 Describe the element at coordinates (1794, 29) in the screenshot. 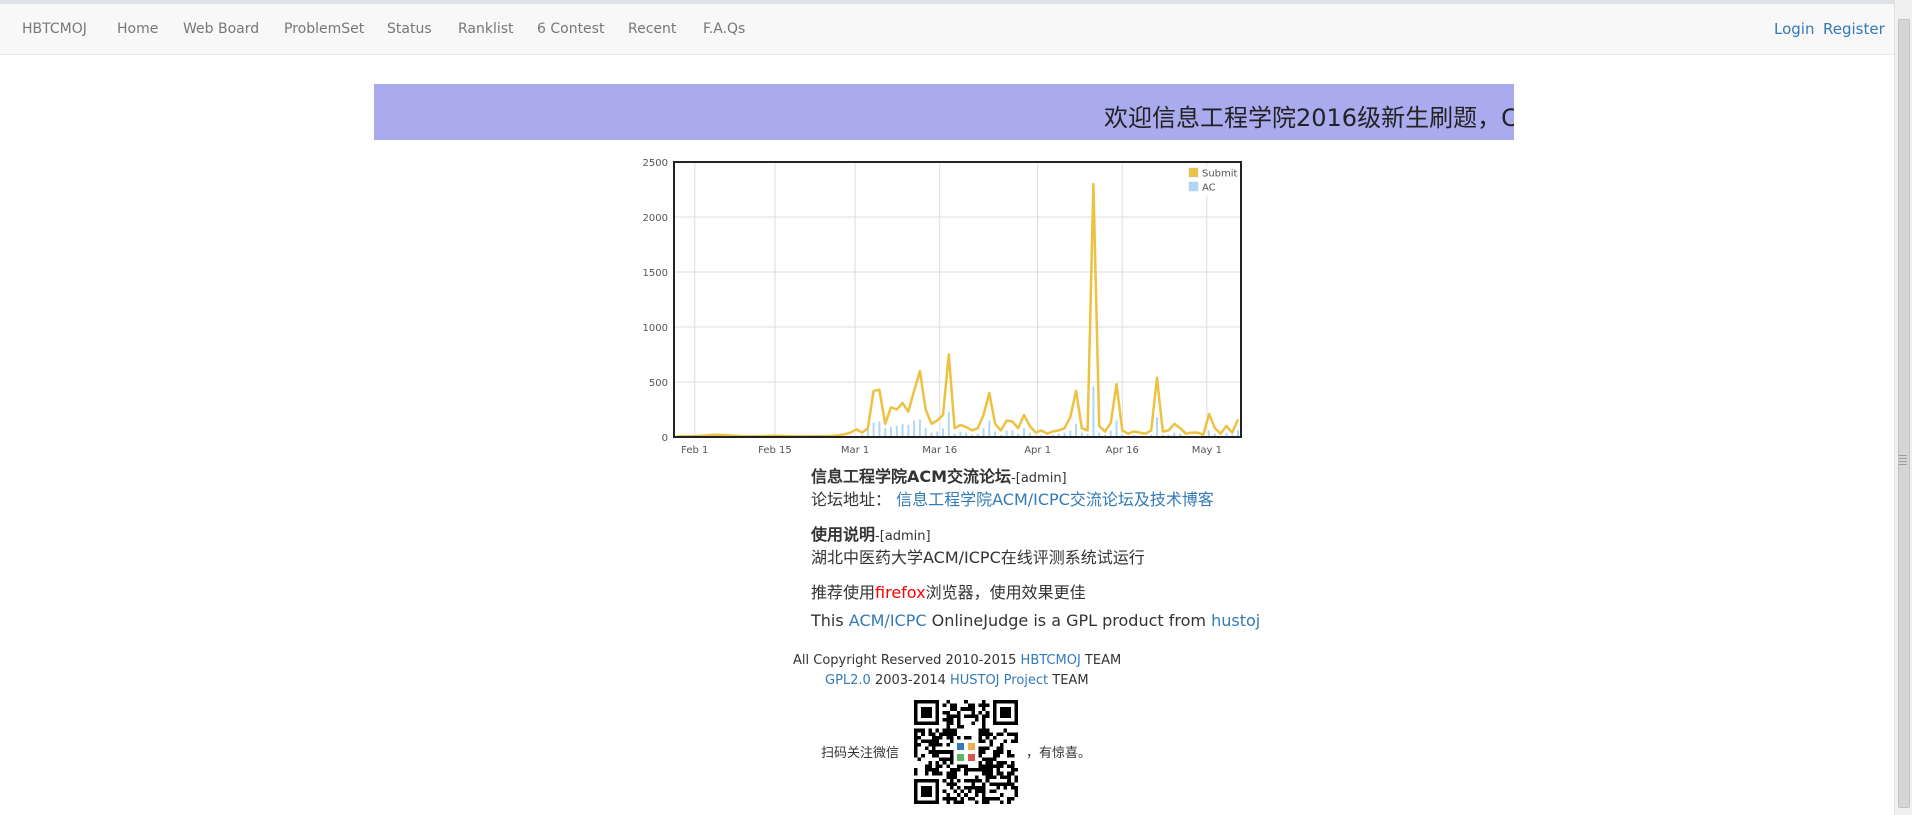

I see `login-link: Login` at that location.